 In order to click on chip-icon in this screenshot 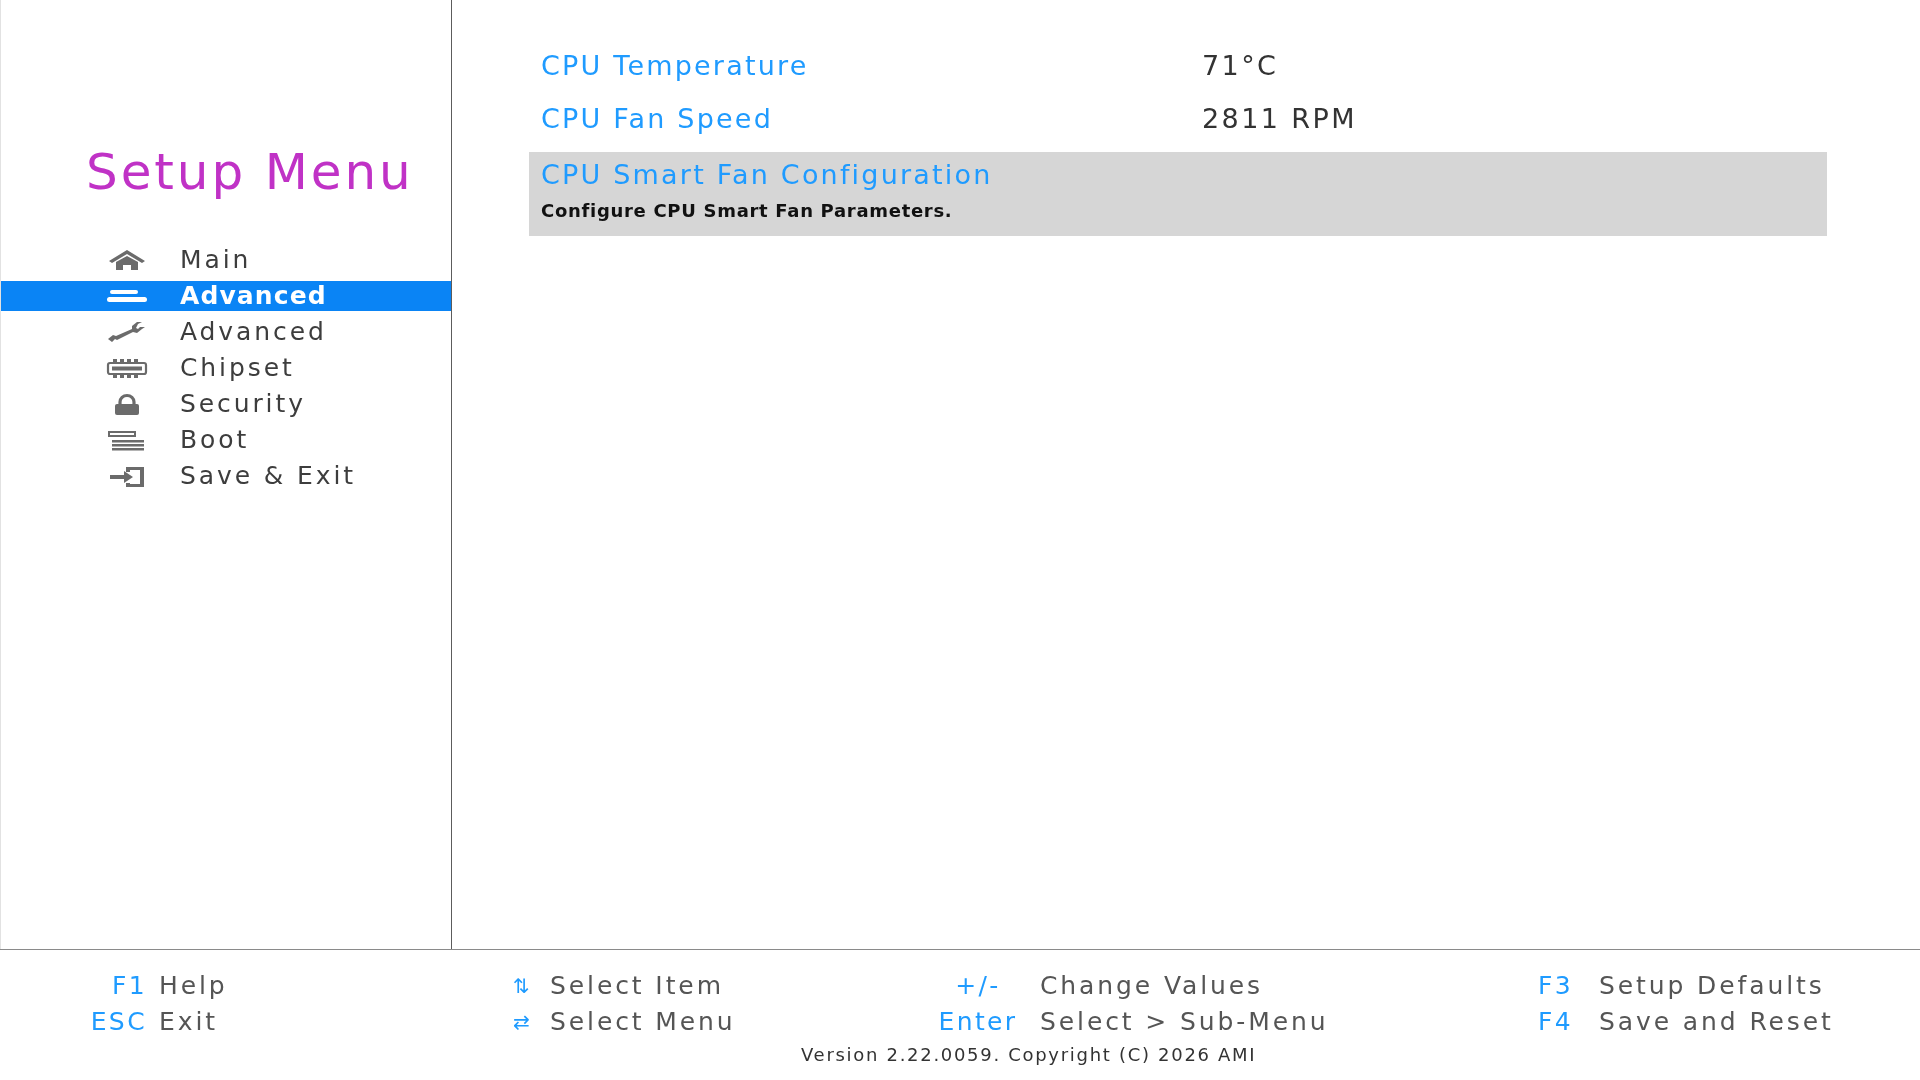, I will do `click(127, 368)`.